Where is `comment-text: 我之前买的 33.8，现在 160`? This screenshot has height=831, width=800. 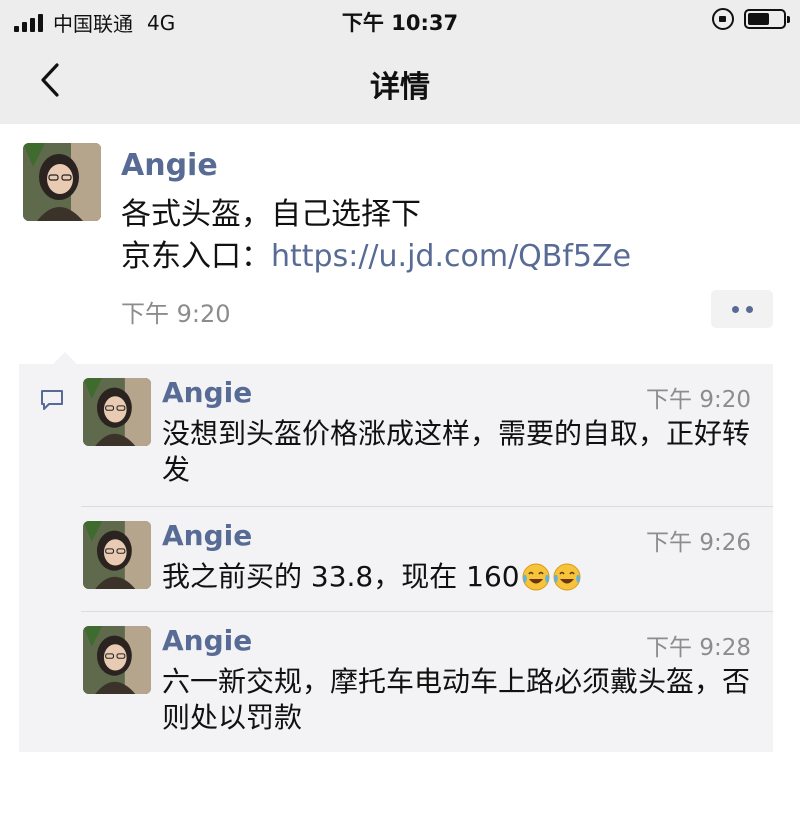
comment-text: 我之前买的 33.8，现在 160 is located at coordinates (461, 577).